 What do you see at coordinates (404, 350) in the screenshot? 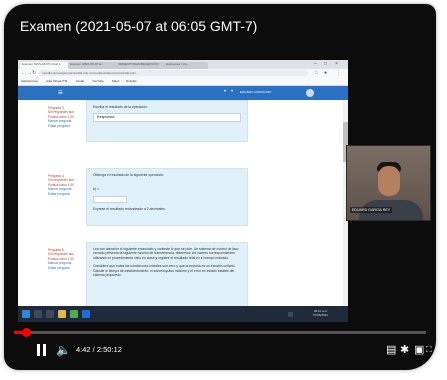
I see `settings-icon: ✱` at bounding box center [404, 350].